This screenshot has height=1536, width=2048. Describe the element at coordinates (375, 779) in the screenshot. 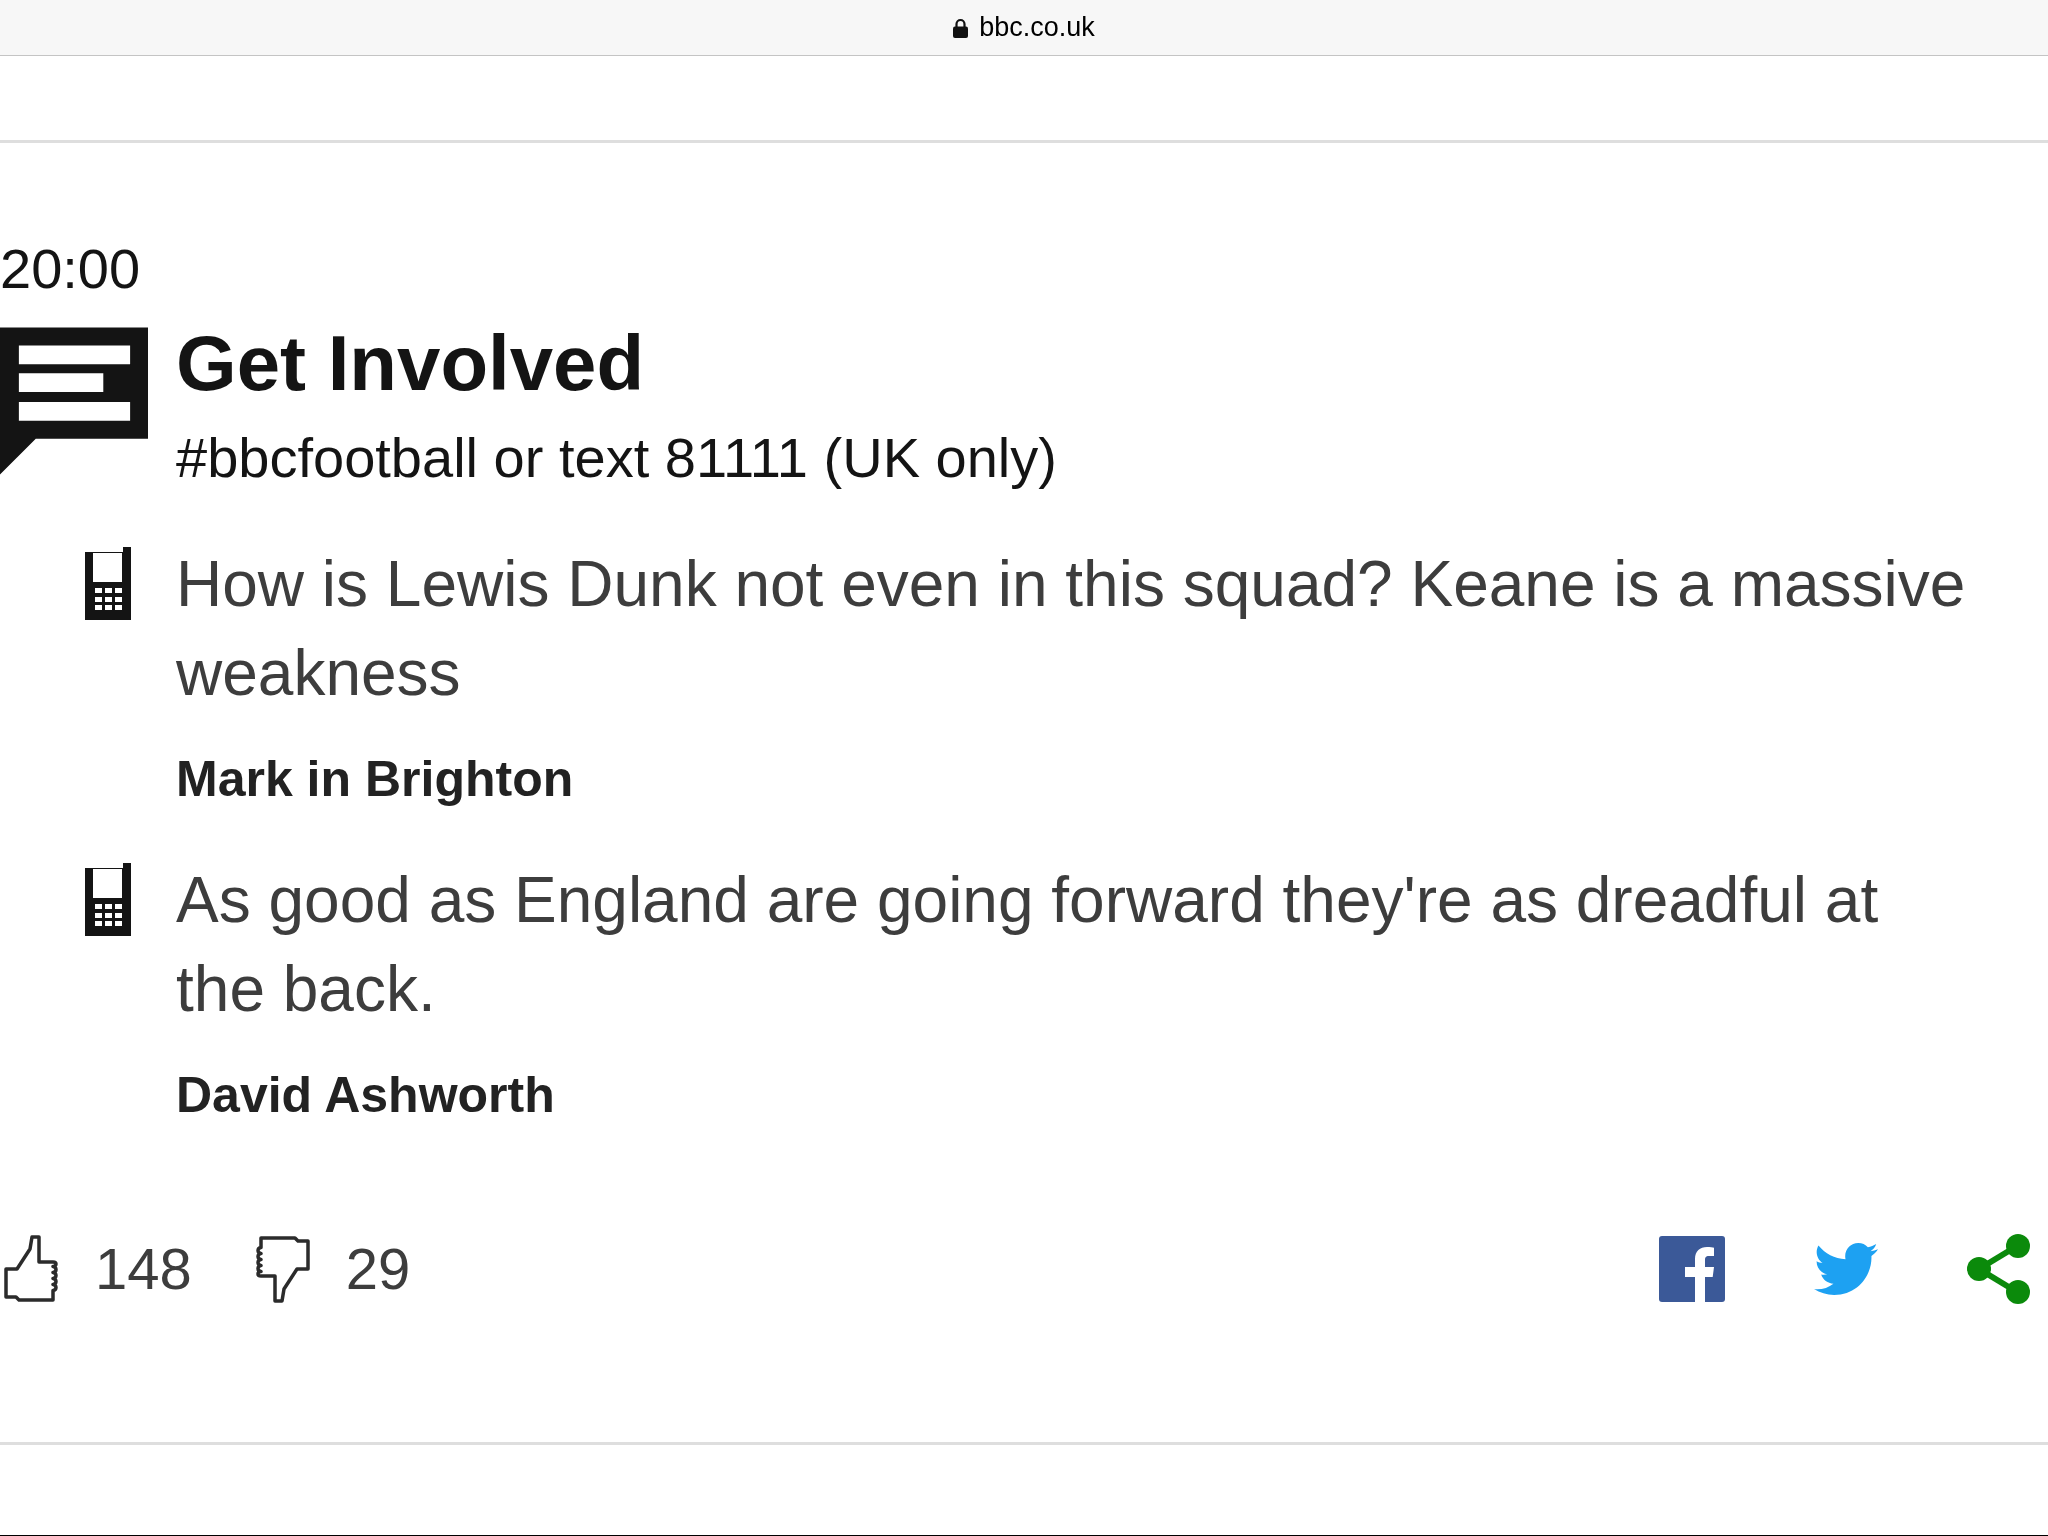

I see `author-name: Mark in Brighton` at that location.